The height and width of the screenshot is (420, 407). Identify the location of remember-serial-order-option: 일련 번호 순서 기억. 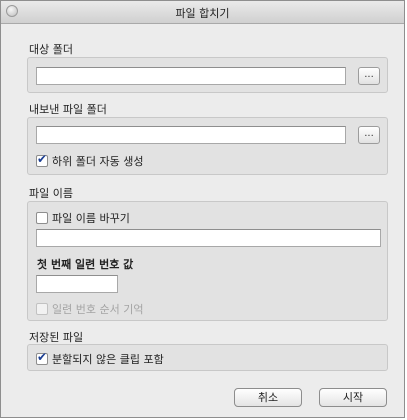
(89, 309).